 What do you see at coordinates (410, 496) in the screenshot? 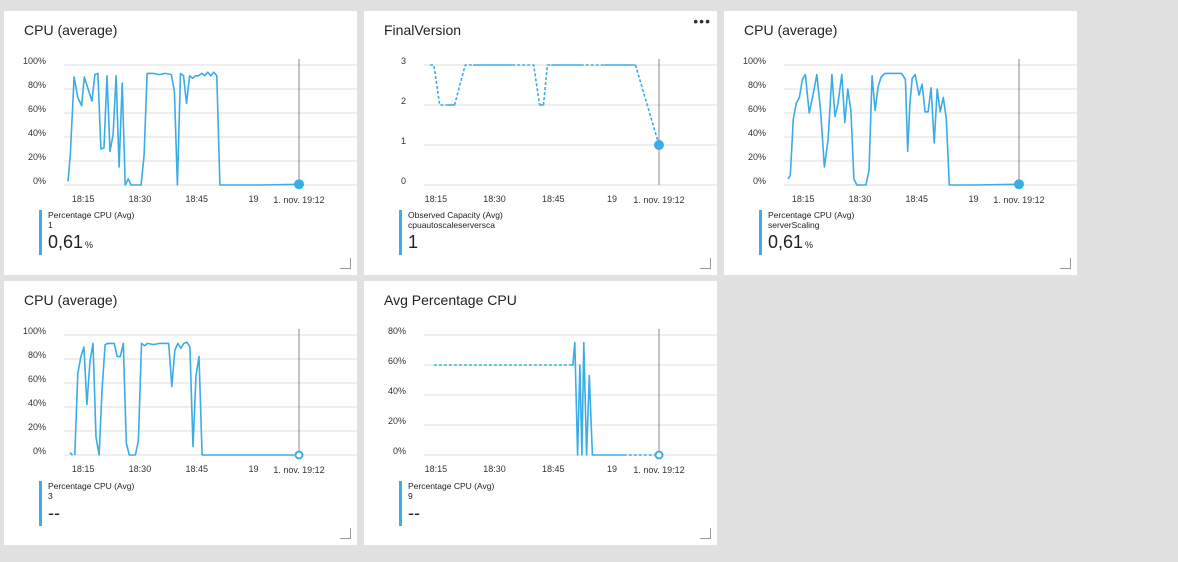
I see `legend-resource-name: 9` at bounding box center [410, 496].